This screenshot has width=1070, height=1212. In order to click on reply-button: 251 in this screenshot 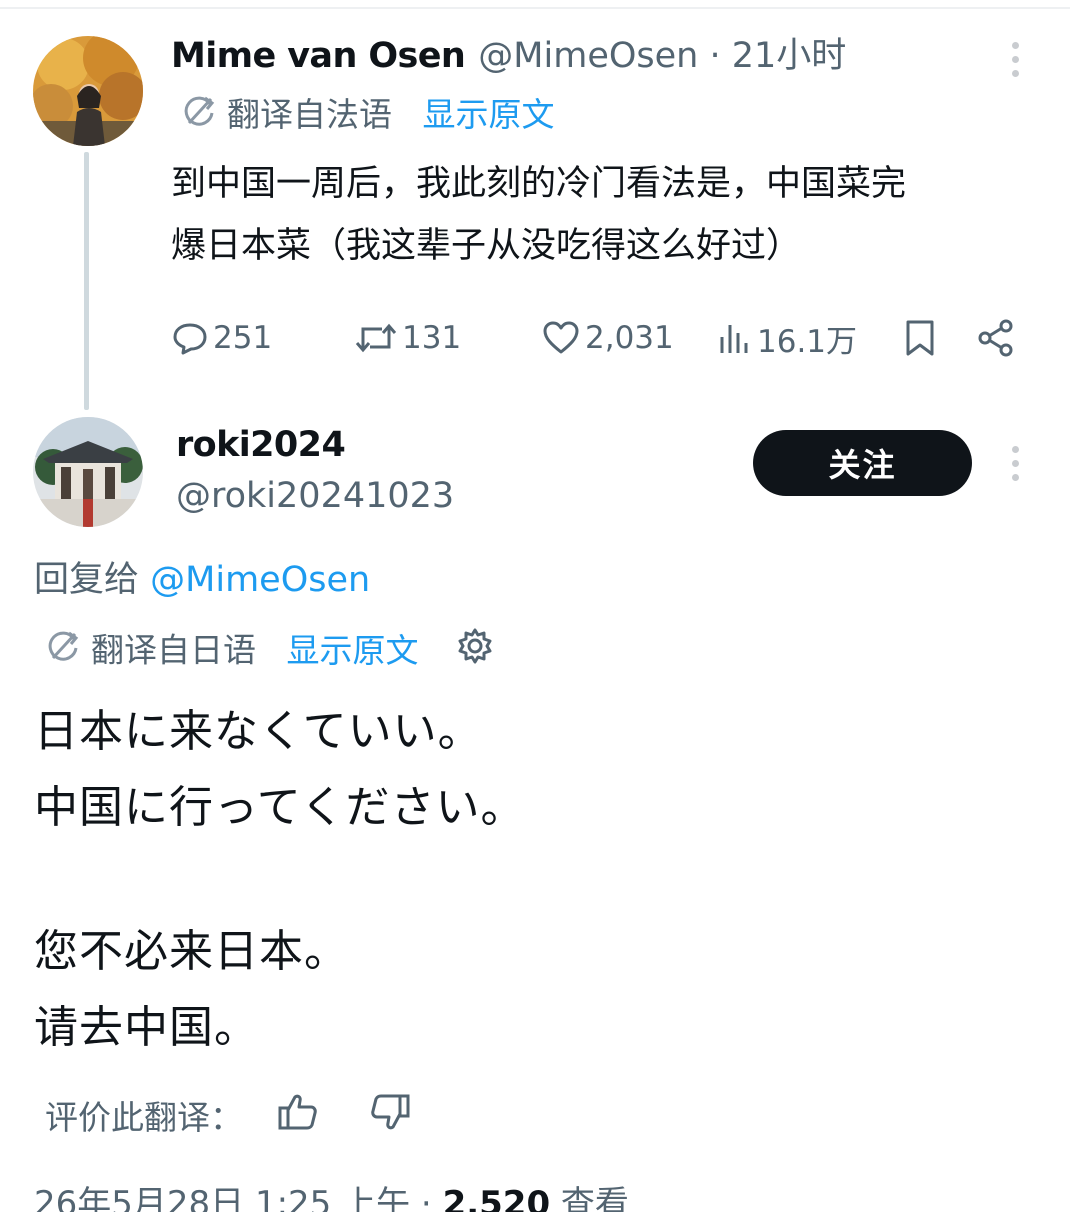, I will do `click(221, 338)`.